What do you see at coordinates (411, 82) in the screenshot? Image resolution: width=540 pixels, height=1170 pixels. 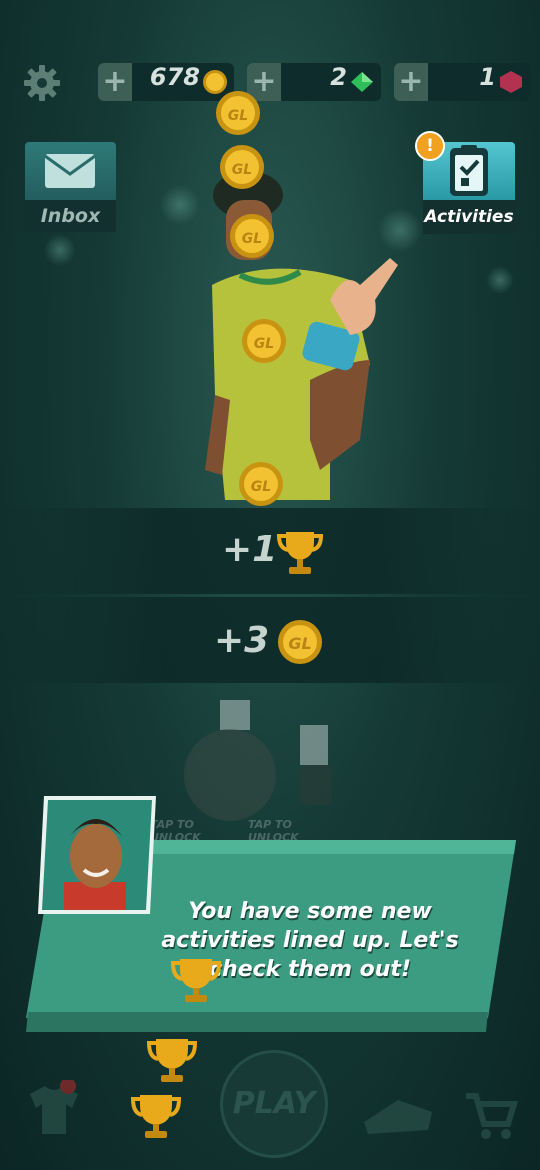 I see `add-tokens-button: +` at bounding box center [411, 82].